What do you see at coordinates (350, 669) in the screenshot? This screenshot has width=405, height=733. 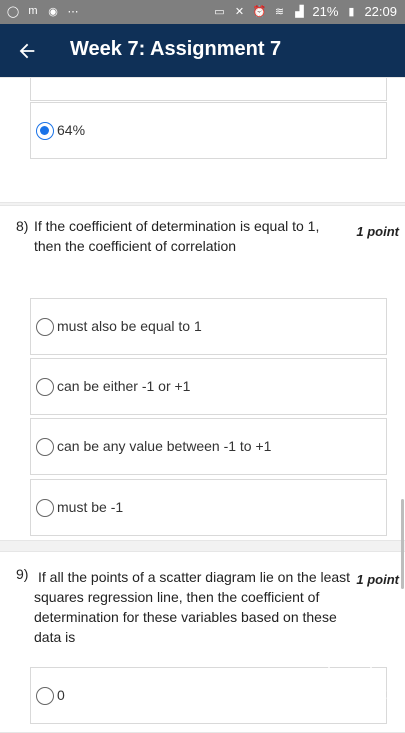 I see `camera-icon` at bounding box center [350, 669].